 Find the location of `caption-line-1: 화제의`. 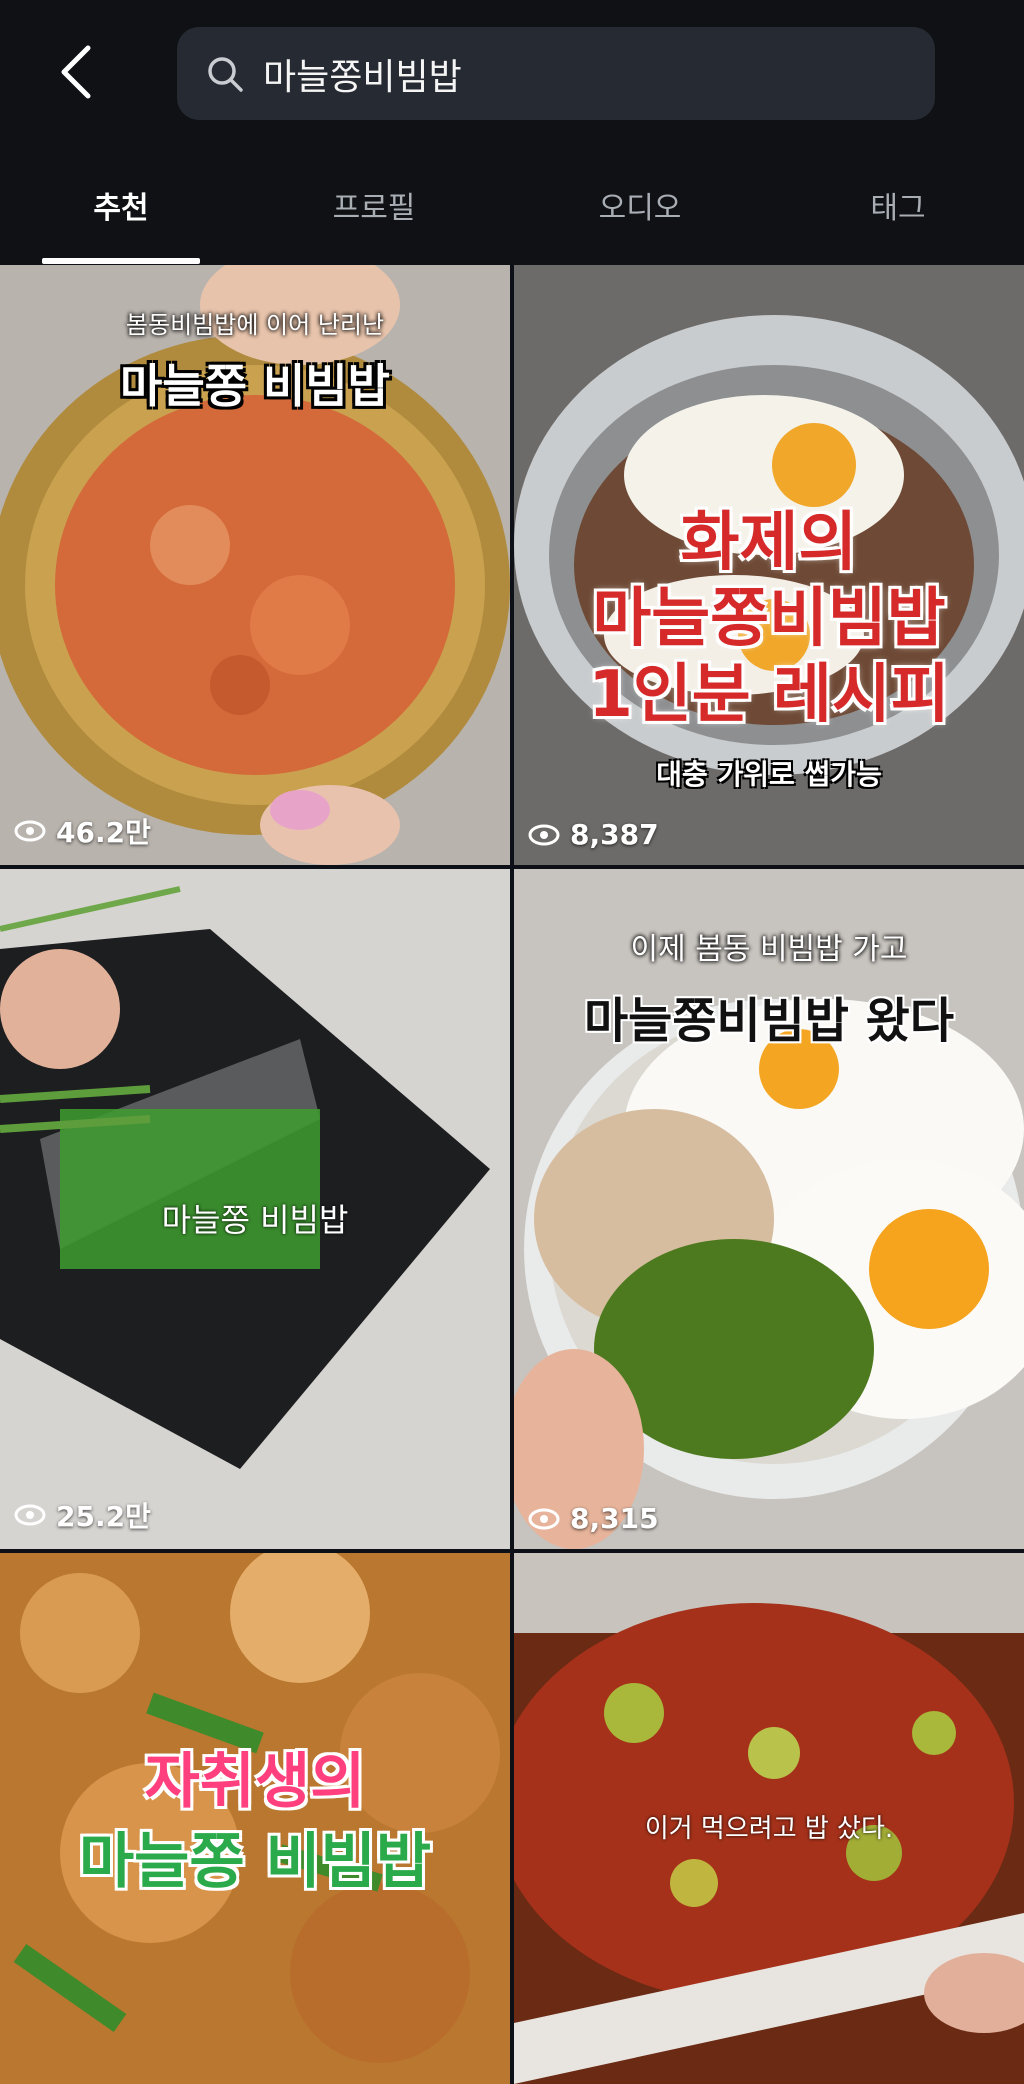

caption-line-1: 화제의 is located at coordinates (769, 543).